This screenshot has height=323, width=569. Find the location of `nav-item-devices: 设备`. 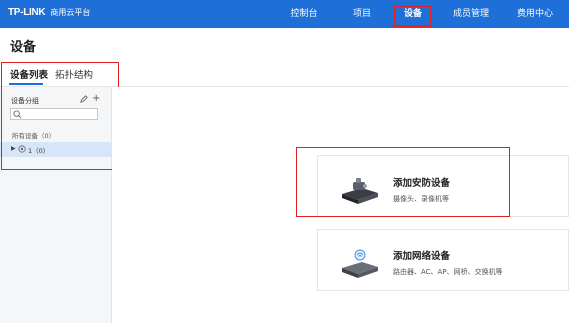

nav-item-devices: 设备 is located at coordinates (413, 14).